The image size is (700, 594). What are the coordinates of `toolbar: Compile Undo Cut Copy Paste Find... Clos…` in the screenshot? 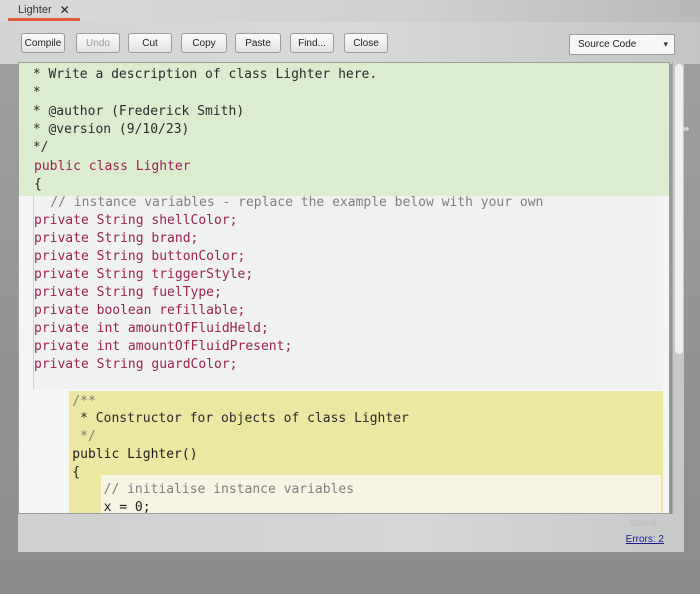 It's located at (350, 43).